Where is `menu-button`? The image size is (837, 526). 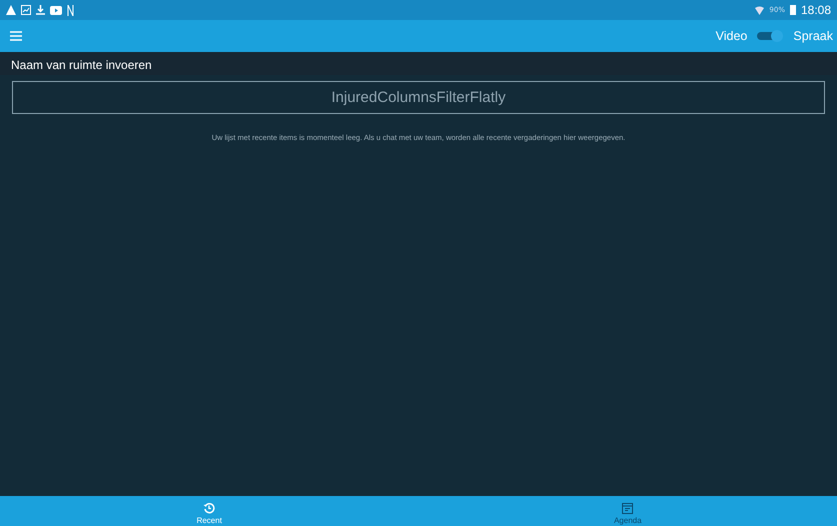 menu-button is located at coordinates (16, 36).